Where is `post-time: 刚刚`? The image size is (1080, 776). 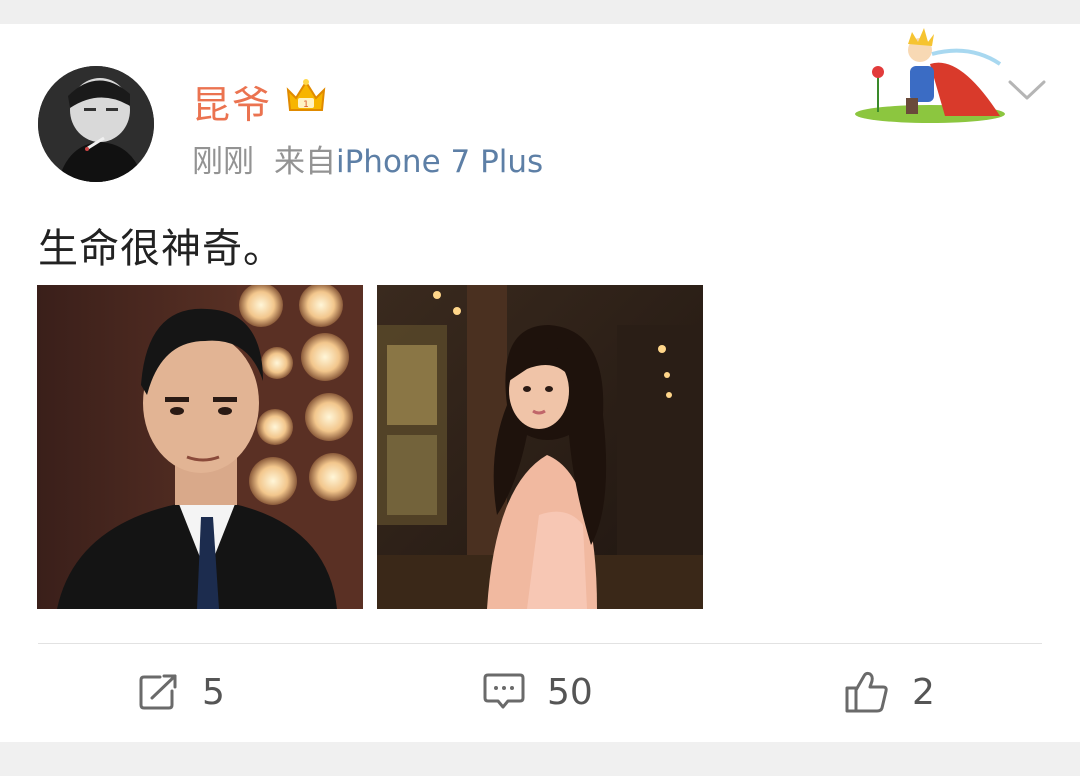 post-time: 刚刚 is located at coordinates (223, 162).